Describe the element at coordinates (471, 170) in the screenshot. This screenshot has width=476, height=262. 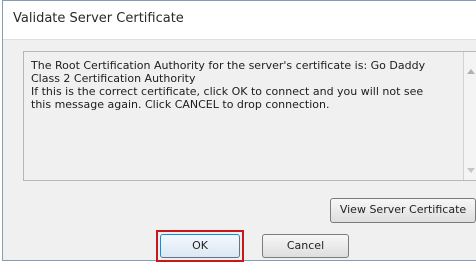
I see `scroll-down-arrow-icon` at that location.